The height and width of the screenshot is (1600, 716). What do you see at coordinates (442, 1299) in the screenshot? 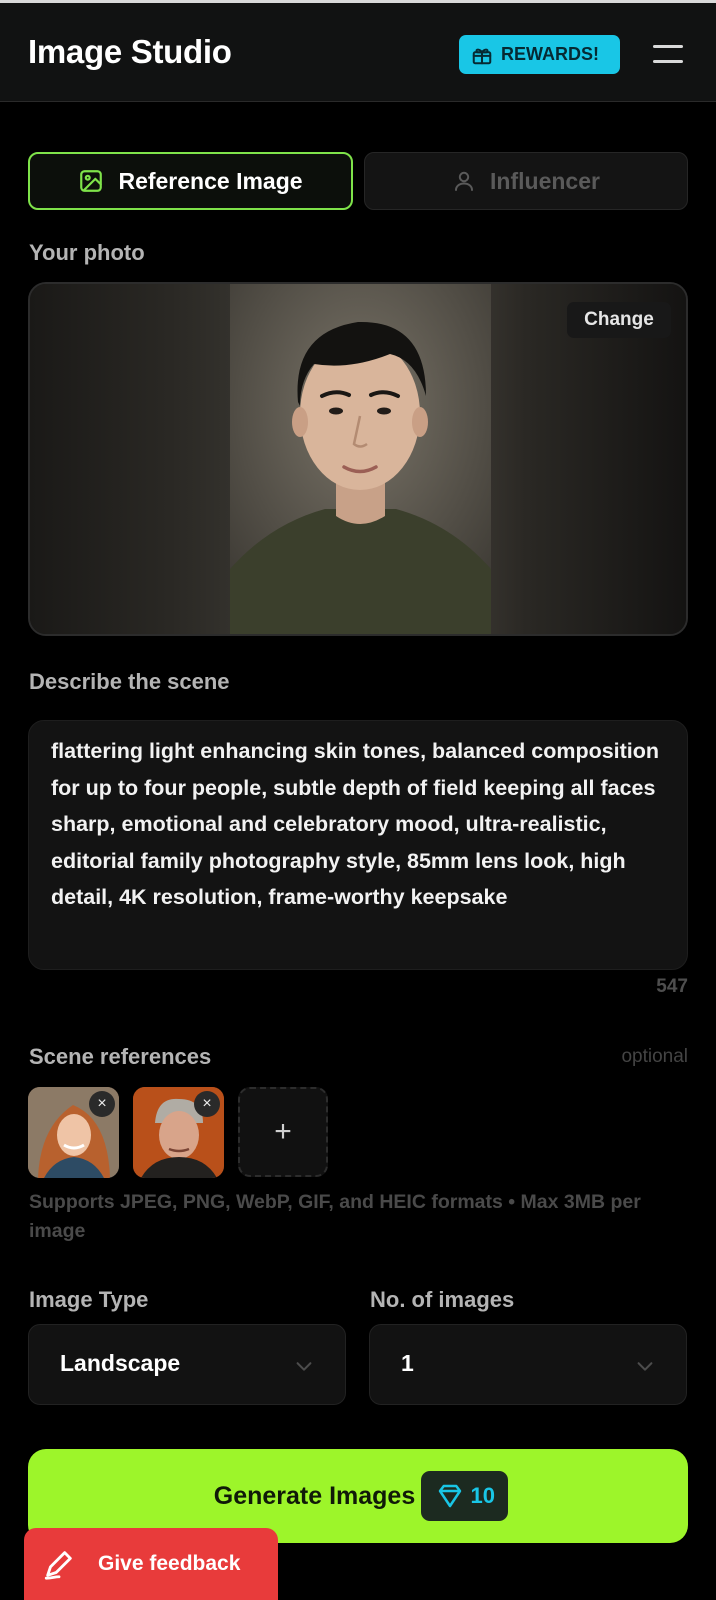
I see `num-images-label: No. of images` at bounding box center [442, 1299].